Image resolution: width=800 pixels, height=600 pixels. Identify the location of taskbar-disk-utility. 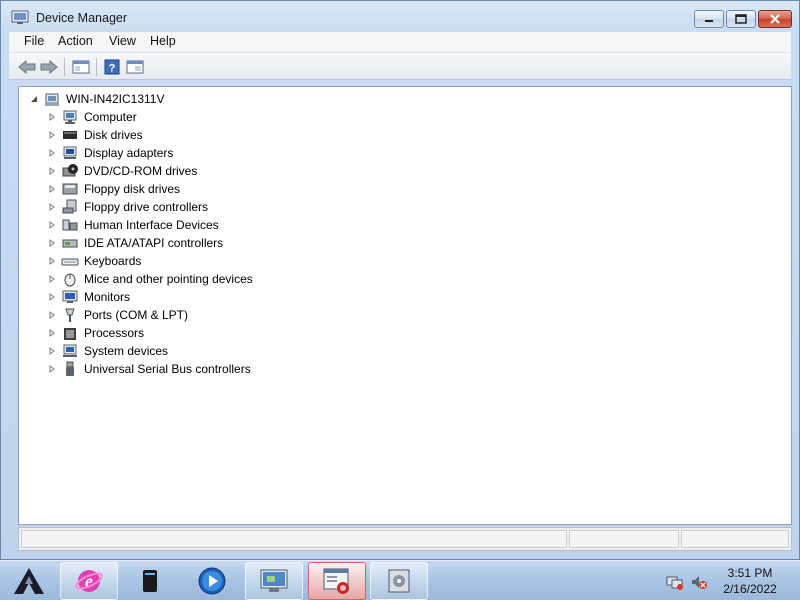
(399, 581).